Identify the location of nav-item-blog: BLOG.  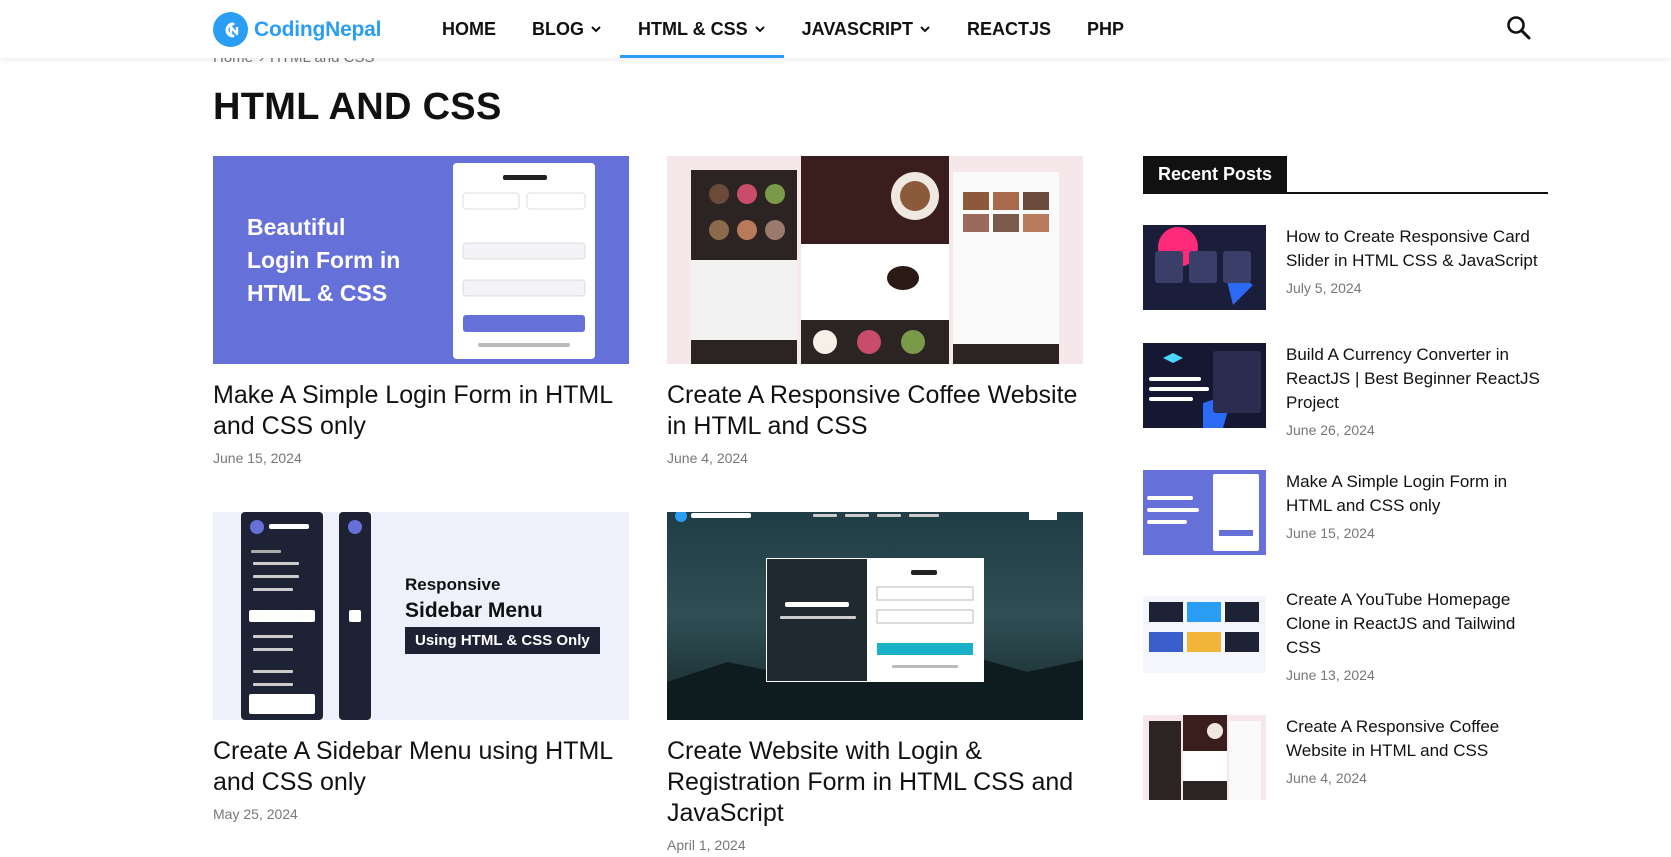
(567, 29).